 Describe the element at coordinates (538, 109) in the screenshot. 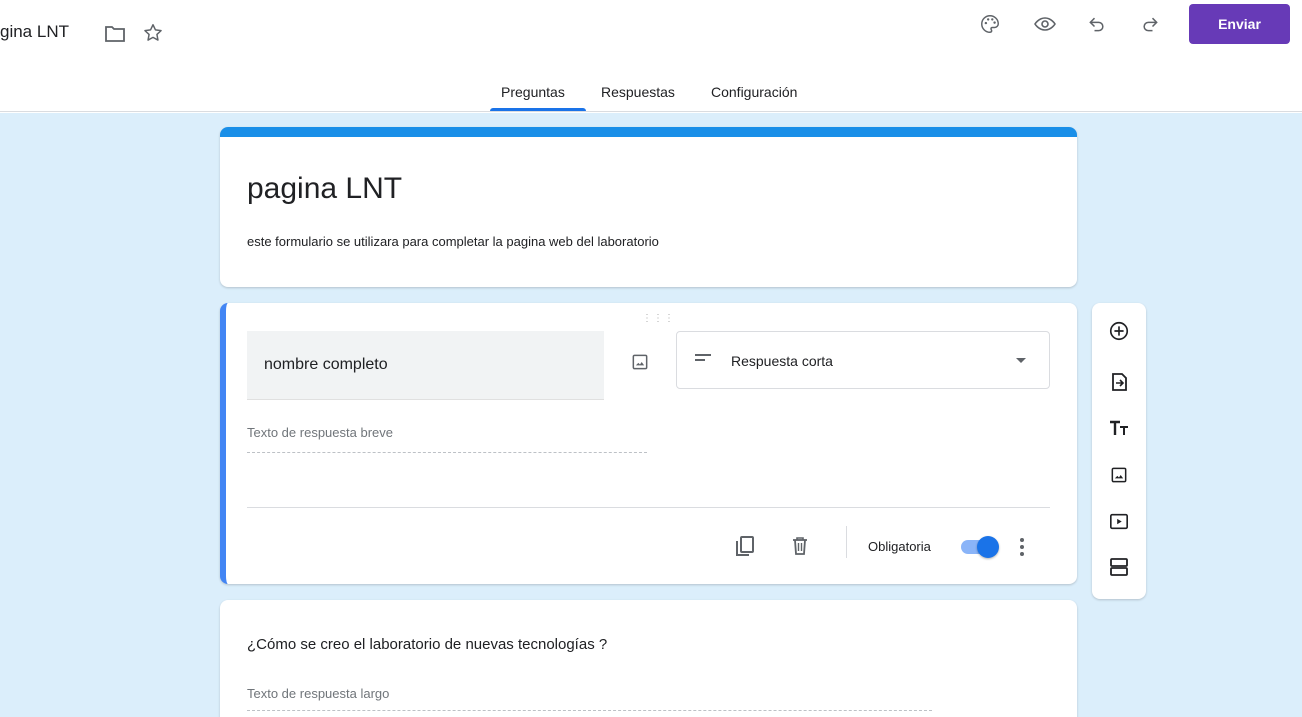

I see `active-tab-indicator` at that location.